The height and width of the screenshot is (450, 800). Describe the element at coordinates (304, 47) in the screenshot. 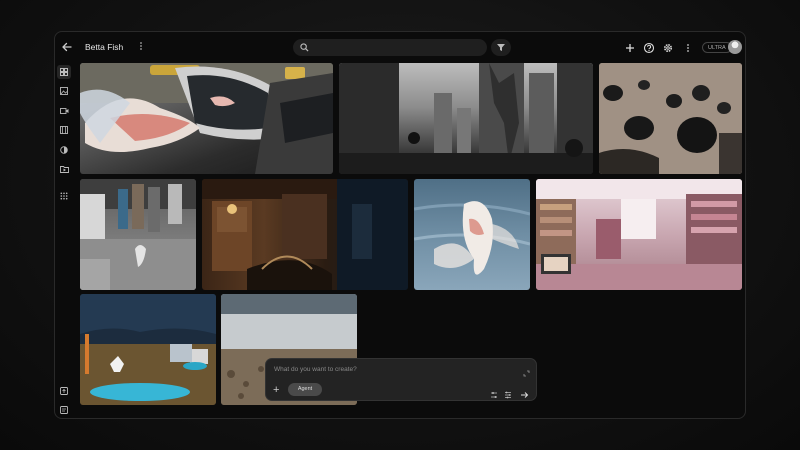

I see `search-icon` at that location.